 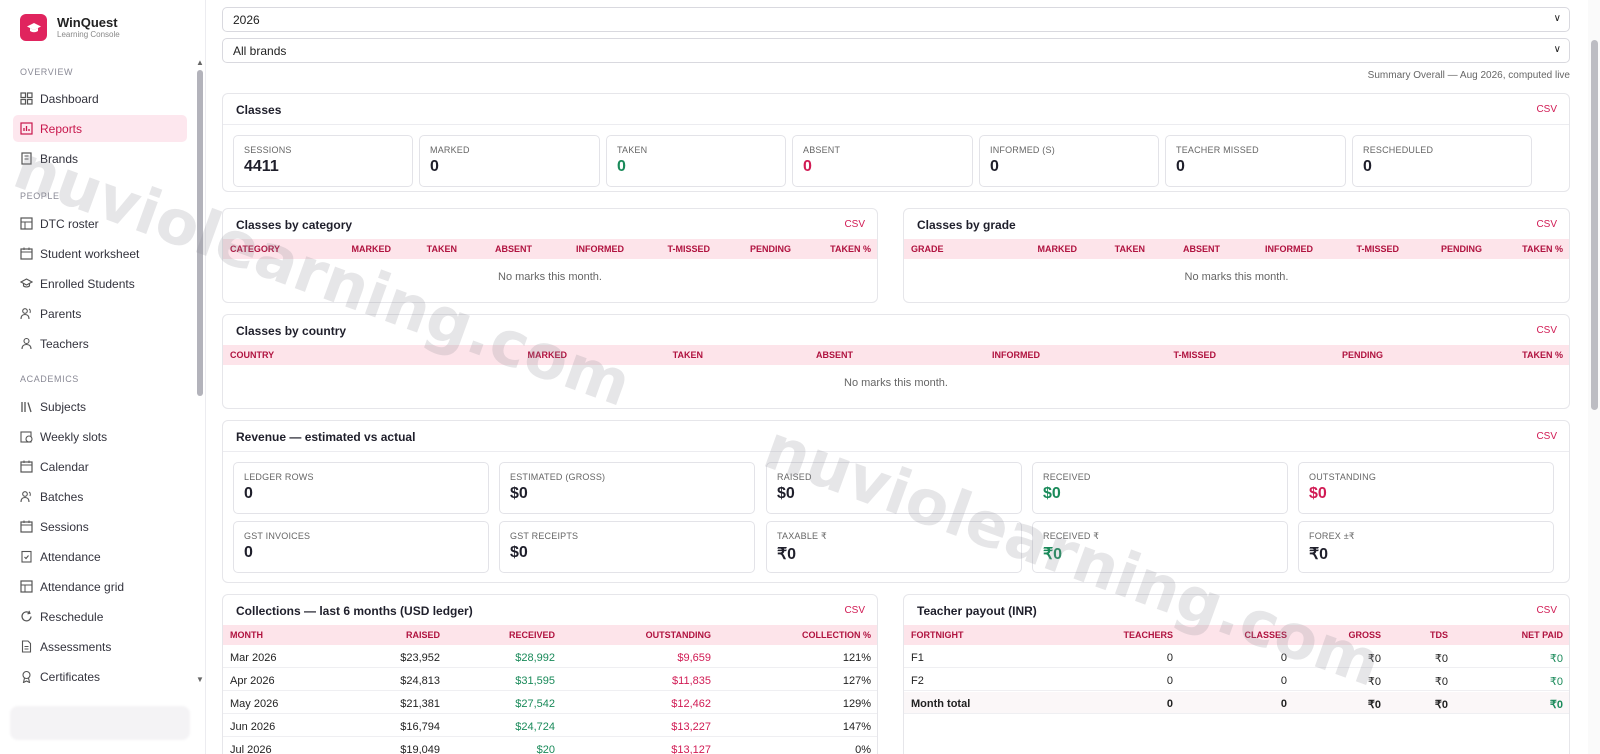 I want to click on sidebar-item-dashboard: Dashboard, so click(x=100, y=98).